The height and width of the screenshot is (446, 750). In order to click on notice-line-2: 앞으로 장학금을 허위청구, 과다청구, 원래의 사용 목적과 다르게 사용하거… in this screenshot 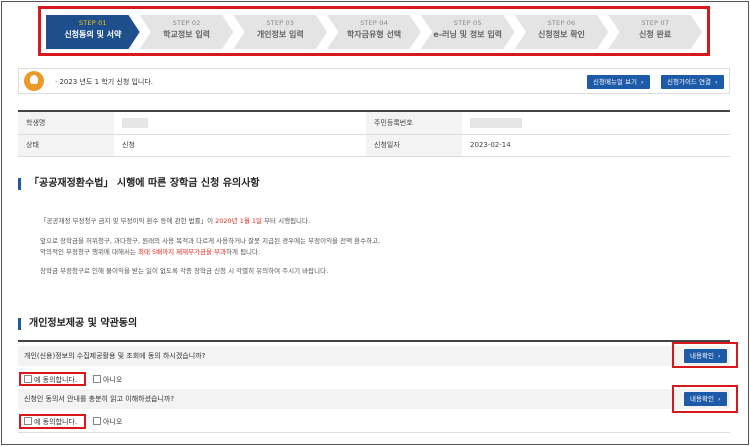, I will do `click(210, 241)`.